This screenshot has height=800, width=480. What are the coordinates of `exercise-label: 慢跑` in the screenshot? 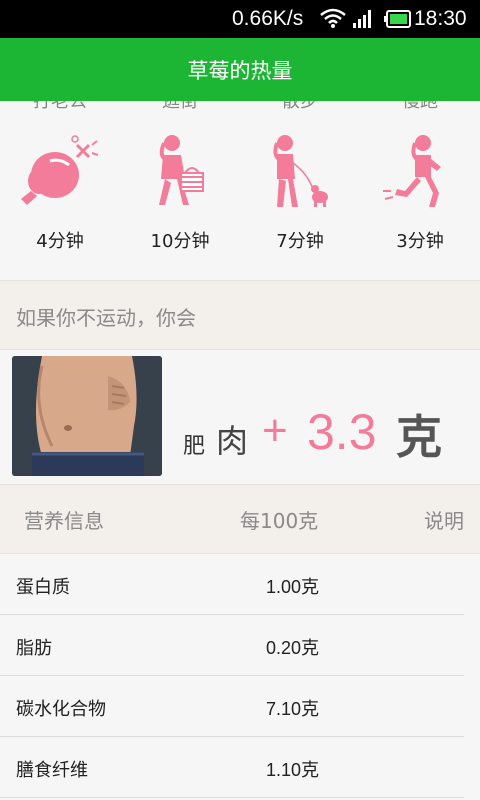 It's located at (420, 106).